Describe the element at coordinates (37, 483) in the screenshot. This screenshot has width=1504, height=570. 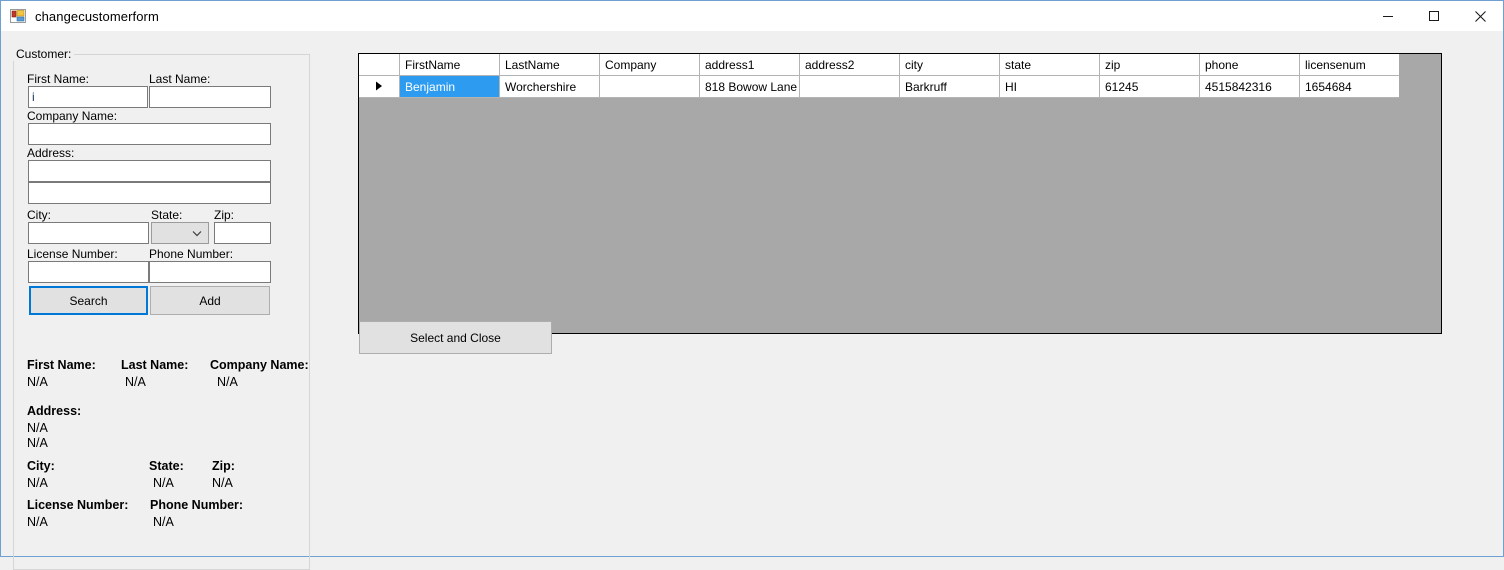
I see `summary-city-value: N/A` at that location.